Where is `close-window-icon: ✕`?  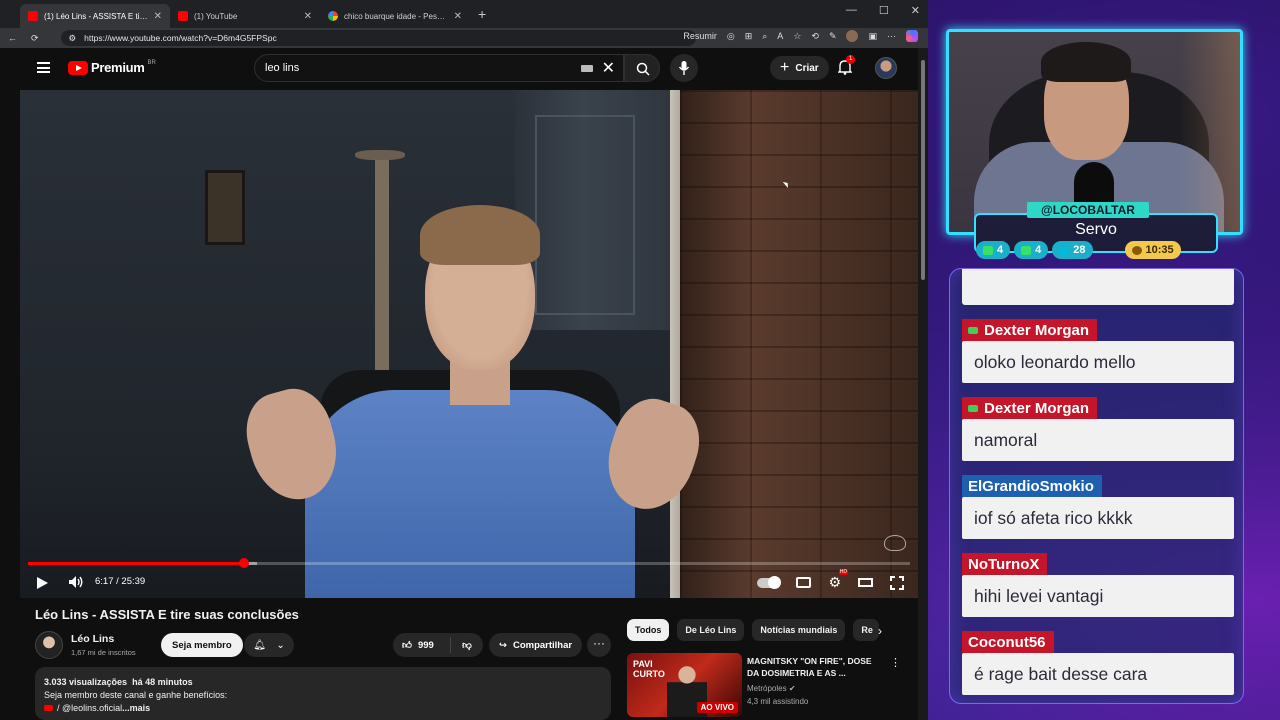 close-window-icon: ✕ is located at coordinates (915, 10).